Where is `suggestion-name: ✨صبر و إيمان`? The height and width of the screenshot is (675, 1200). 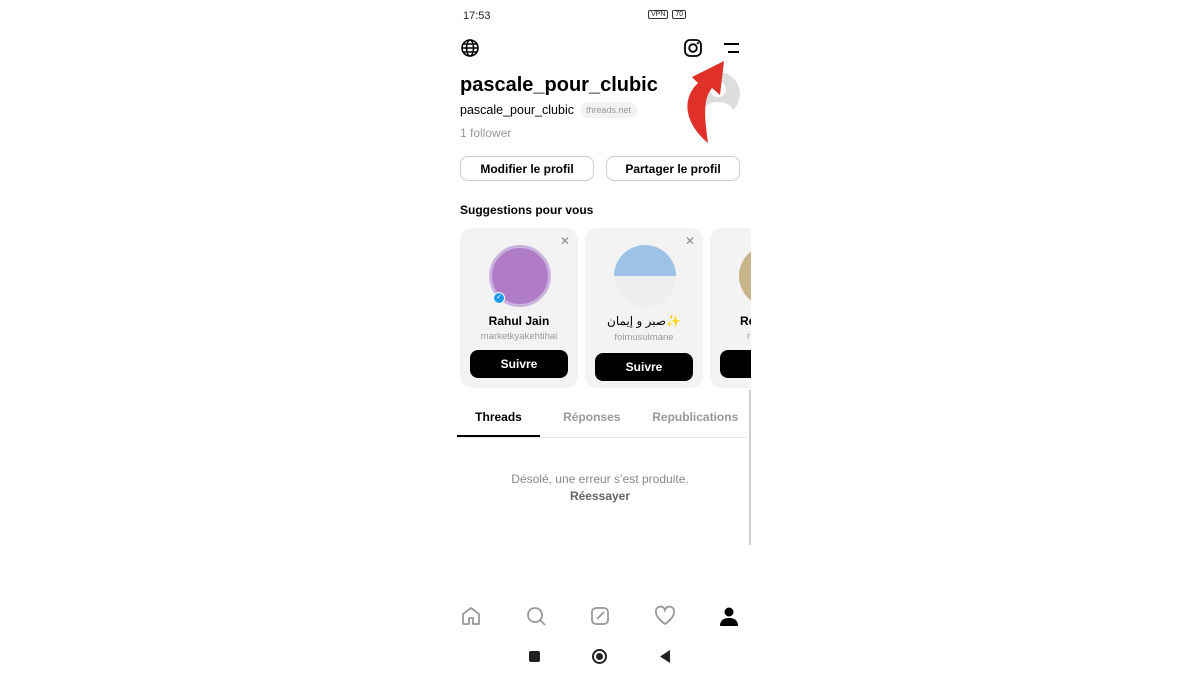
suggestion-name: ✨صبر و إيمان is located at coordinates (644, 321).